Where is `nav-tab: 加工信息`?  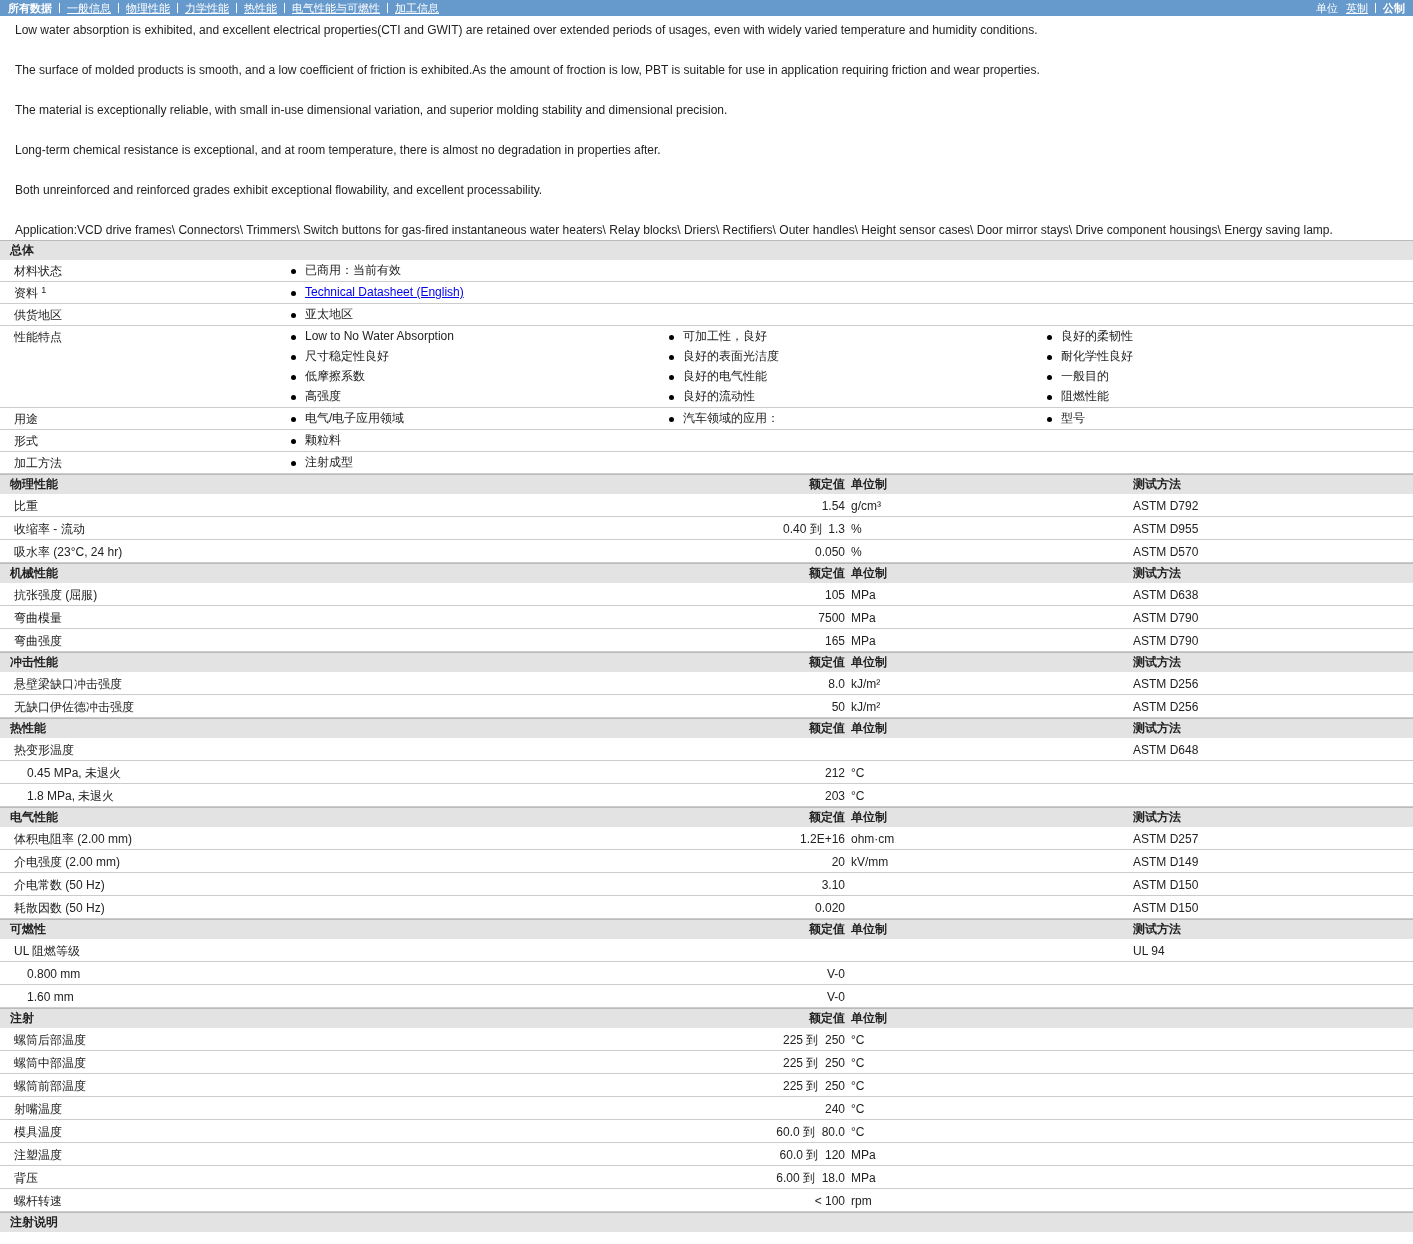
nav-tab: 加工信息 is located at coordinates (417, 8).